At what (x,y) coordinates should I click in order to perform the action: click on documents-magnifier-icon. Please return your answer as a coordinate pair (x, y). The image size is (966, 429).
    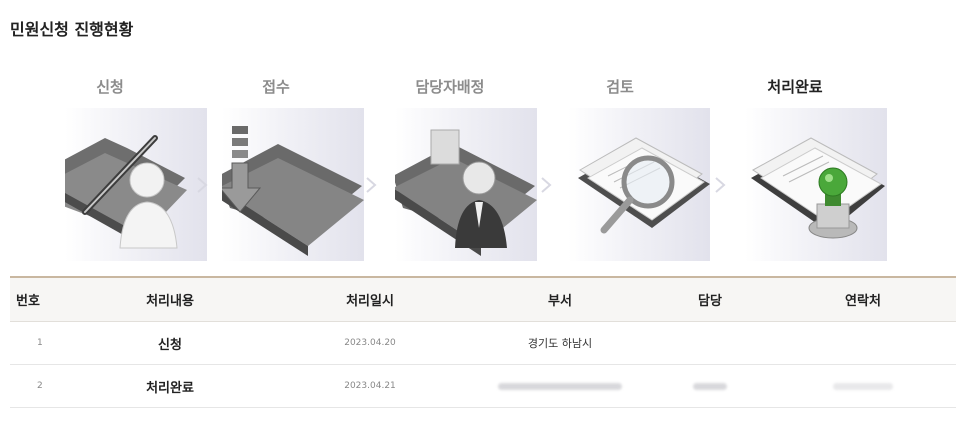
    Looking at the image, I should click on (639, 184).